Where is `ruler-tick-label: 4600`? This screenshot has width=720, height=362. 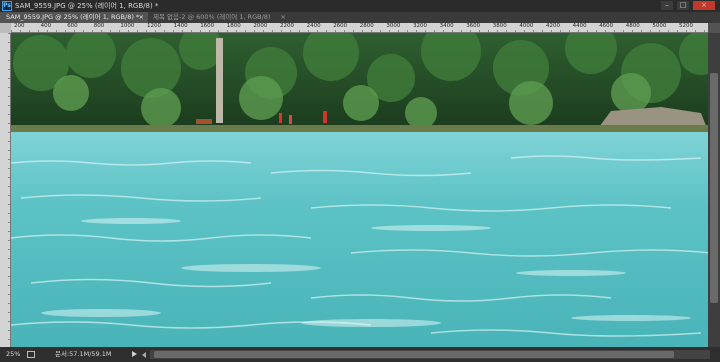 ruler-tick-label: 4600 is located at coordinates (606, 26).